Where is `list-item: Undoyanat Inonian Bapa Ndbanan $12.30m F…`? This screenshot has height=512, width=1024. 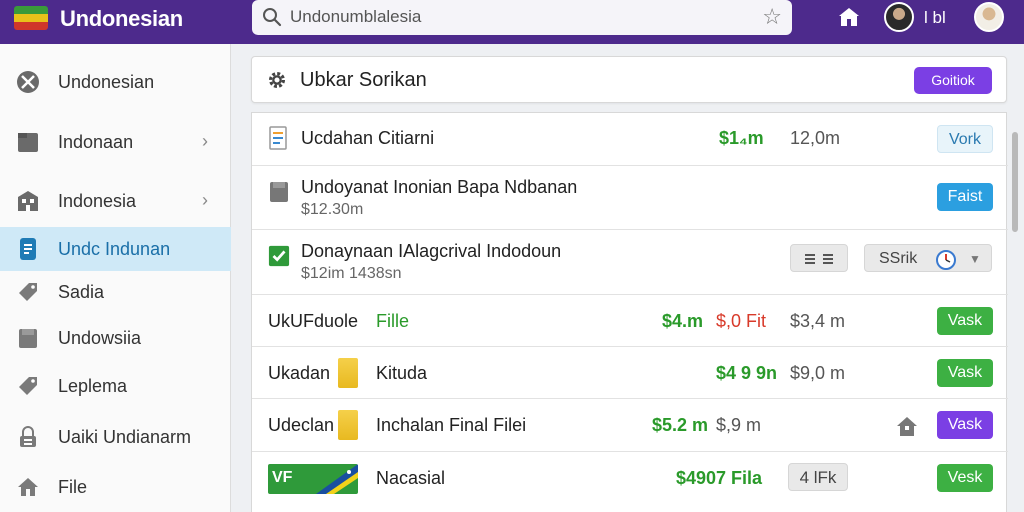
list-item: Undoyanat Inonian Bapa Ndbanan $12.30m F… is located at coordinates (630, 198).